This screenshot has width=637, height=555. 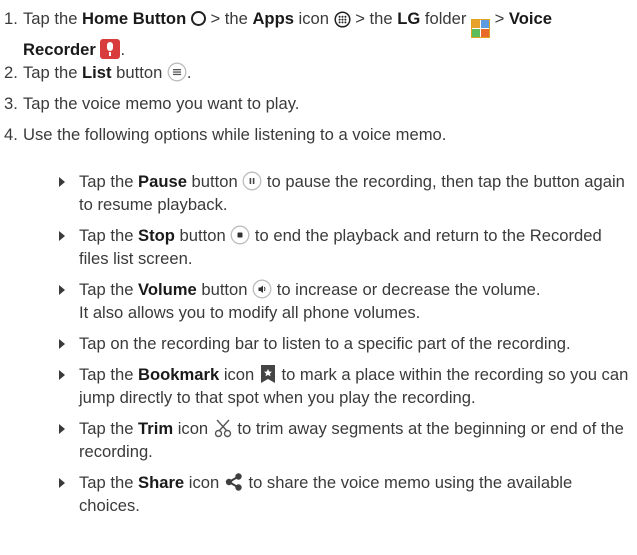 I want to click on text: folder, so click(x=445, y=18).